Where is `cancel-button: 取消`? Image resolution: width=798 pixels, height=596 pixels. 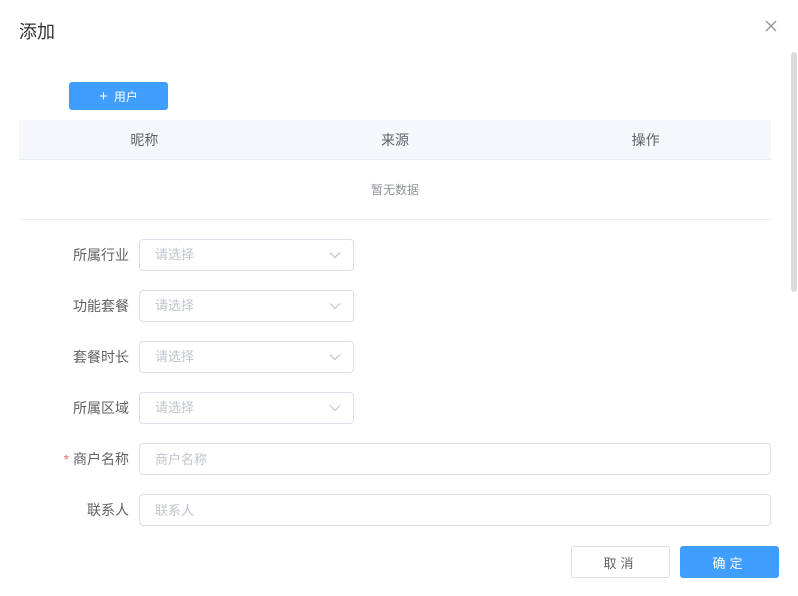 cancel-button: 取消 is located at coordinates (620, 562).